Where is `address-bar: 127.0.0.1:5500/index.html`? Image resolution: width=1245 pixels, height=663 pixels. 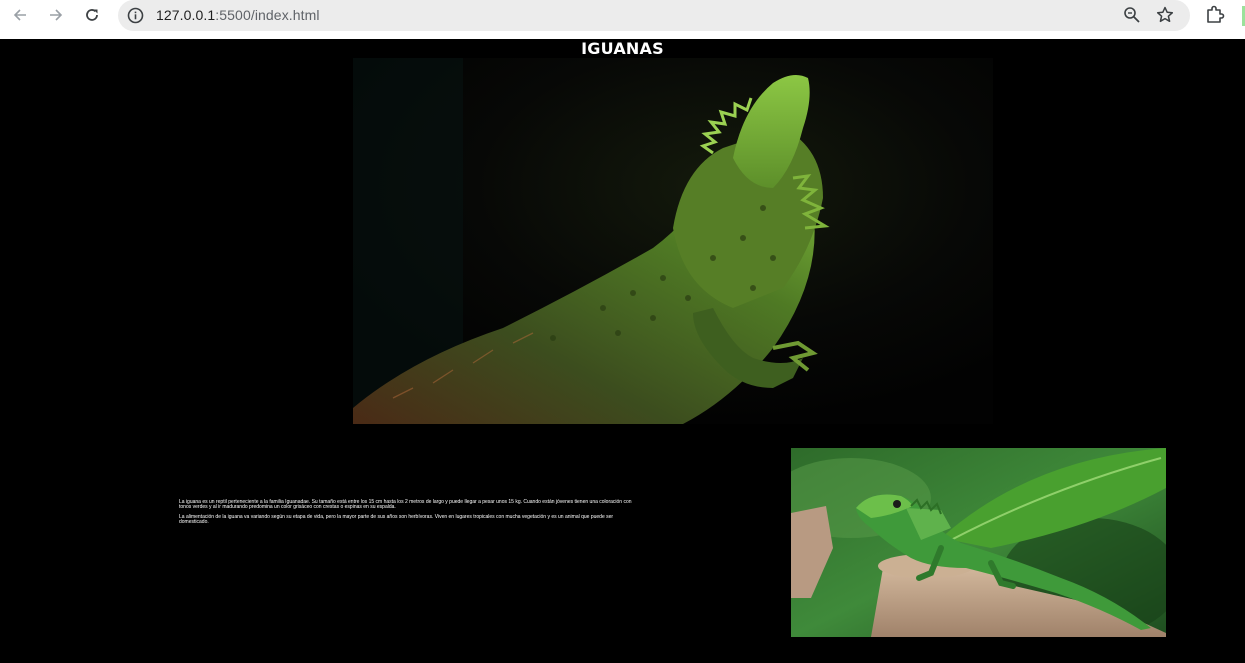
address-bar: 127.0.0.1:5500/index.html is located at coordinates (654, 15).